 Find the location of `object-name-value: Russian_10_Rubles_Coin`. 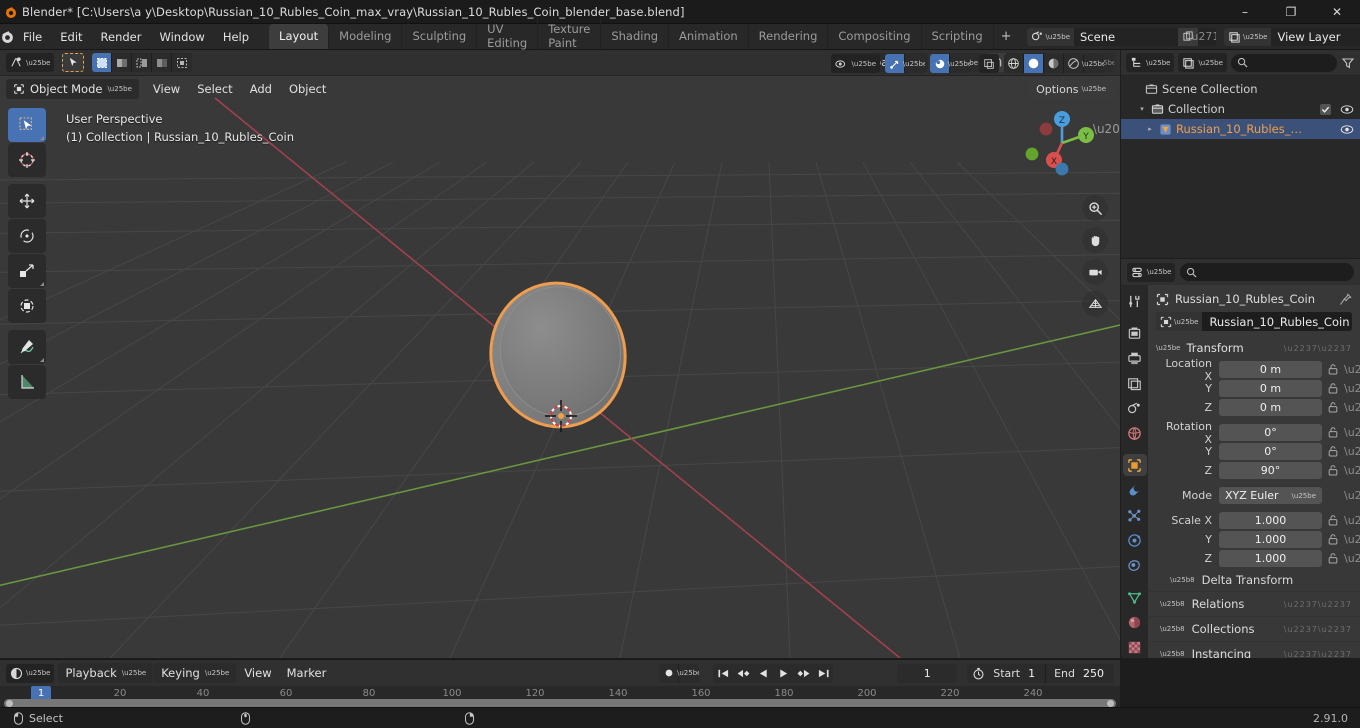

object-name-value: Russian_10_Rubles_Coin is located at coordinates (1275, 322).